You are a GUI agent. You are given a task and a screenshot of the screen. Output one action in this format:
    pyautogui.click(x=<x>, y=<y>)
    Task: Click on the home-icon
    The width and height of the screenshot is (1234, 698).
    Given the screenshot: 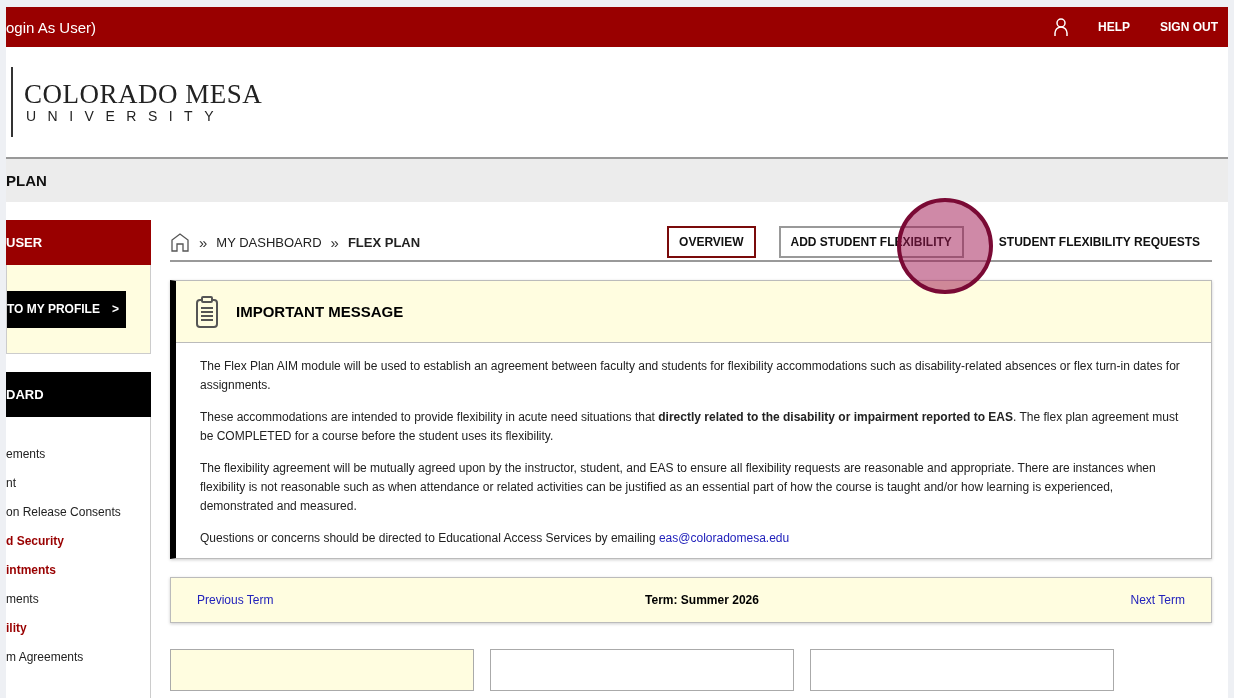 What is the action you would take?
    pyautogui.click(x=180, y=242)
    